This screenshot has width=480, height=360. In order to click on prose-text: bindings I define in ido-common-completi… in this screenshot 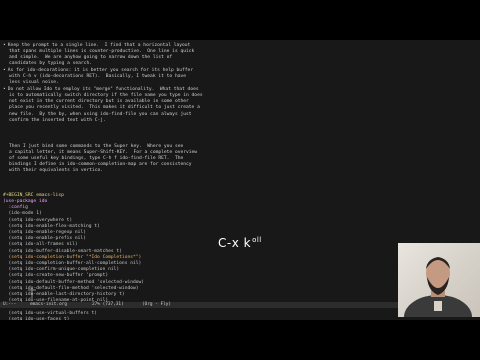, I will do `click(100, 164)`.